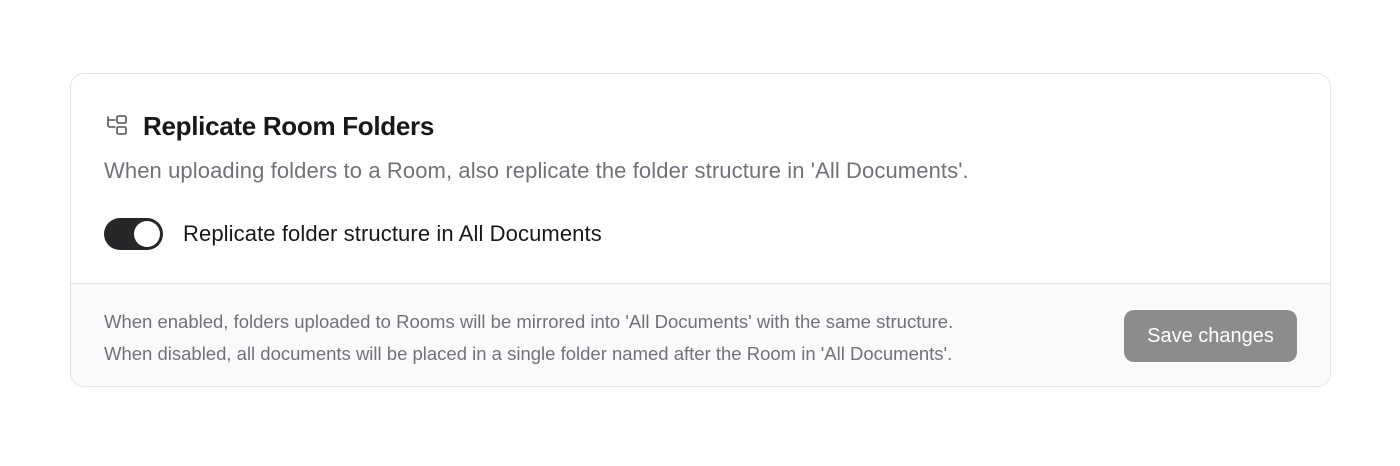  I want to click on section-title: Replicate Room Folders, so click(289, 125).